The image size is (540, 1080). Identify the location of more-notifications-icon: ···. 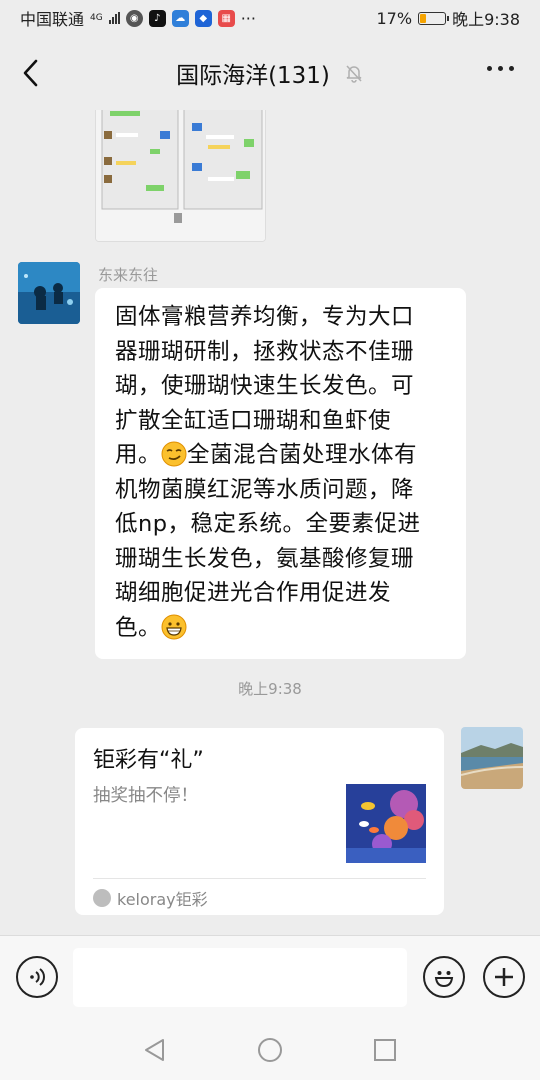
(248, 18).